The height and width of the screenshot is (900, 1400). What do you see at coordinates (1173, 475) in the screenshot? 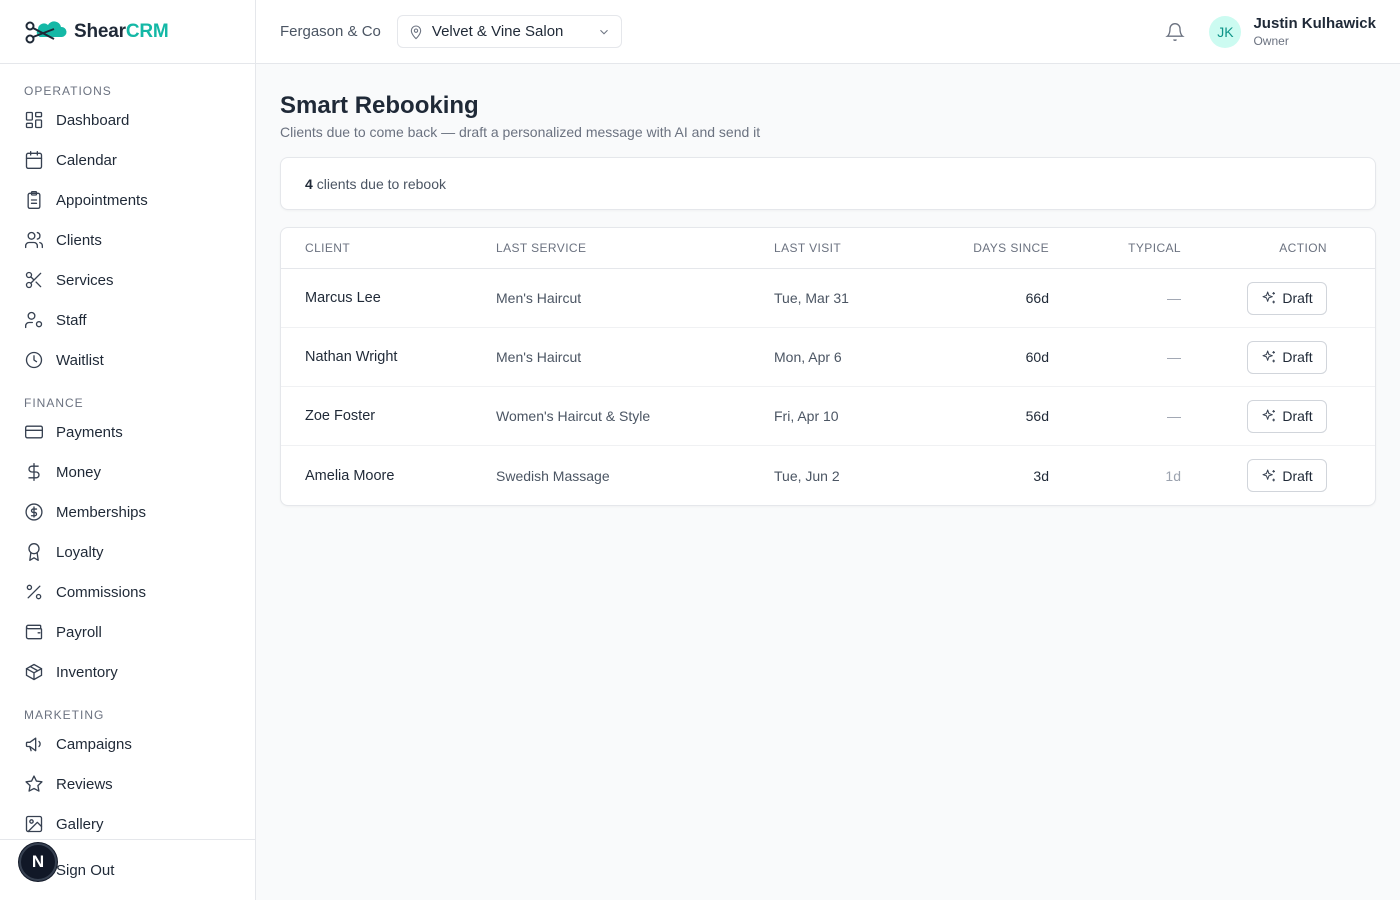
I see `typical-interval: 1d` at bounding box center [1173, 475].